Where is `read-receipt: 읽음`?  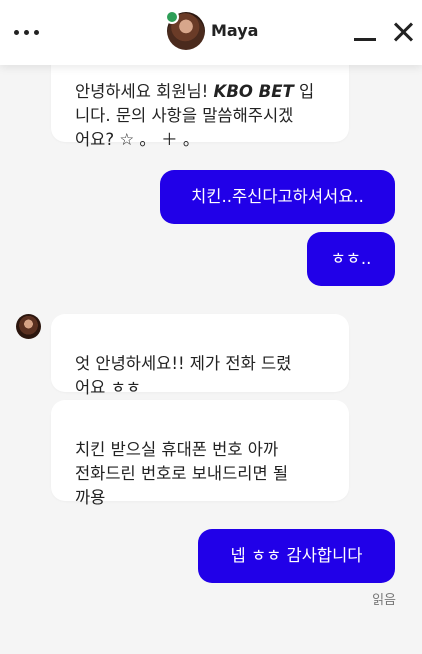 read-receipt: 읽음 is located at coordinates (384, 600).